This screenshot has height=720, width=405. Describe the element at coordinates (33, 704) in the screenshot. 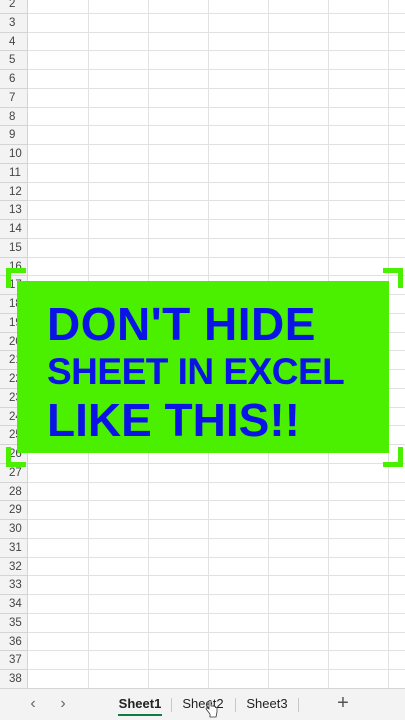

I see `chevron-left-icon: ‹` at that location.